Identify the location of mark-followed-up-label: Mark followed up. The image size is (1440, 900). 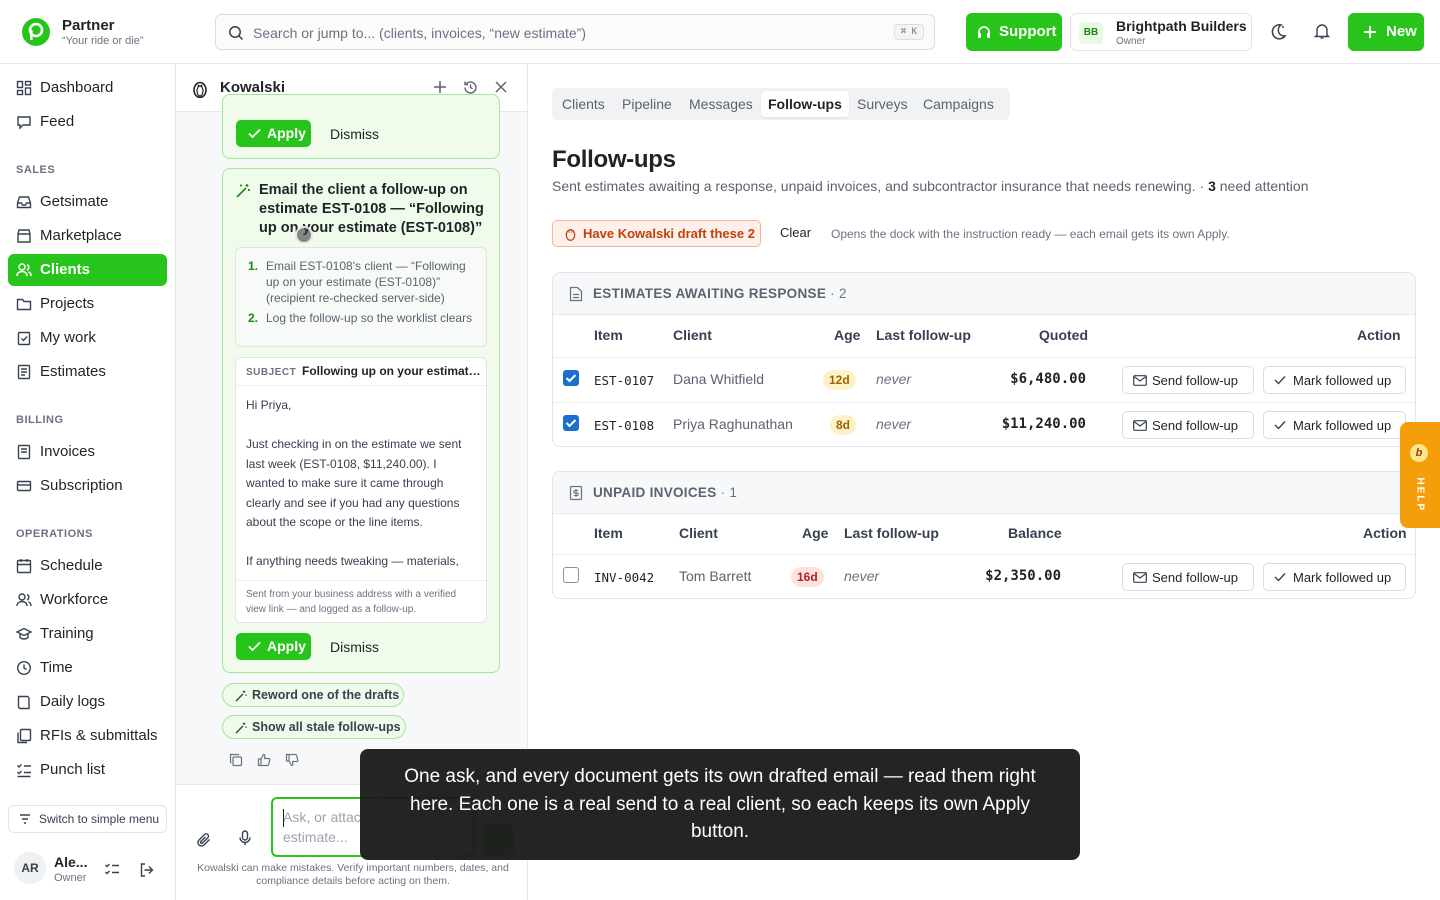
(1342, 380).